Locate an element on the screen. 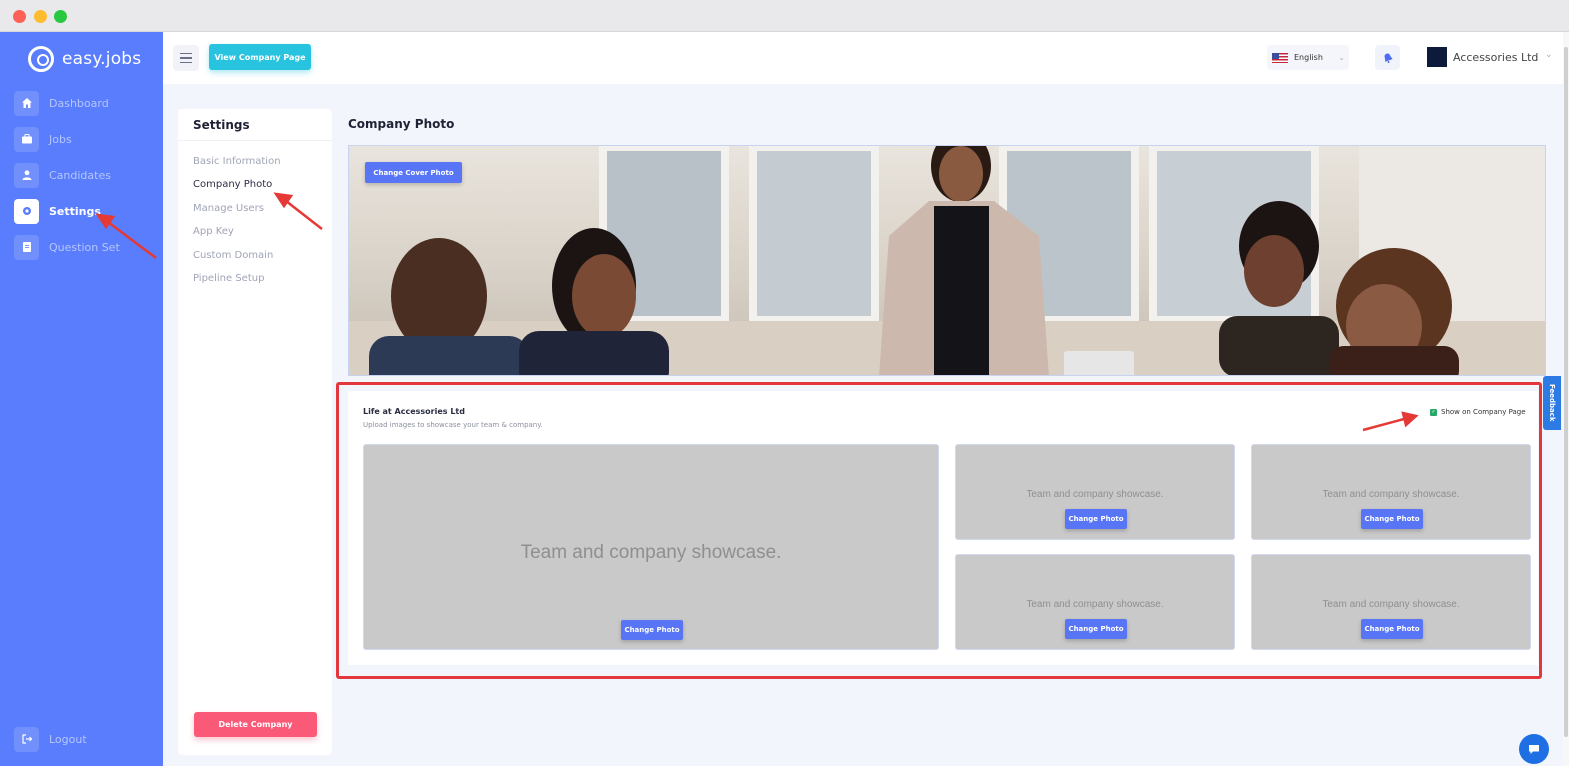 Image resolution: width=1569 pixels, height=766 pixels. brand: easy.jobs is located at coordinates (84, 59).